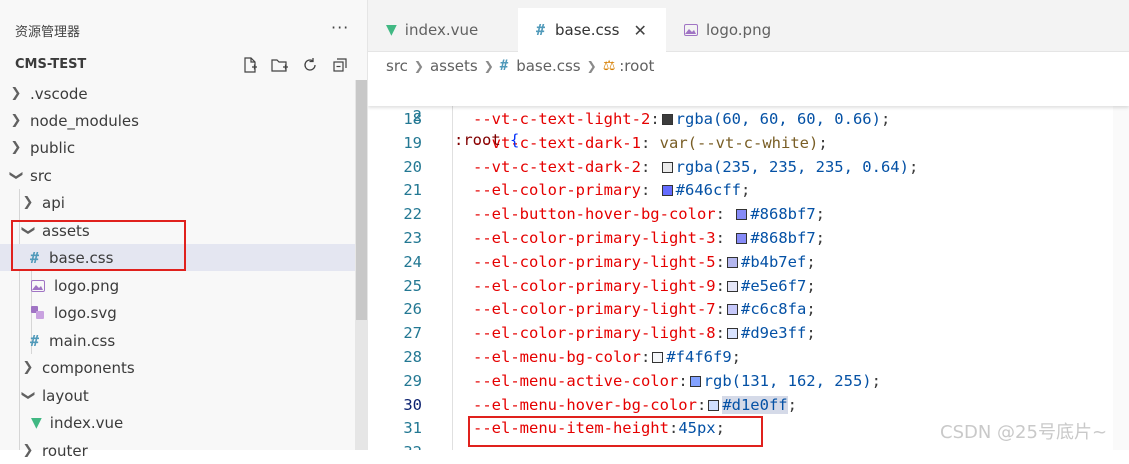 The width and height of the screenshot is (1129, 464). I want to click on code-line: 2 :root {, so click(748, 114).